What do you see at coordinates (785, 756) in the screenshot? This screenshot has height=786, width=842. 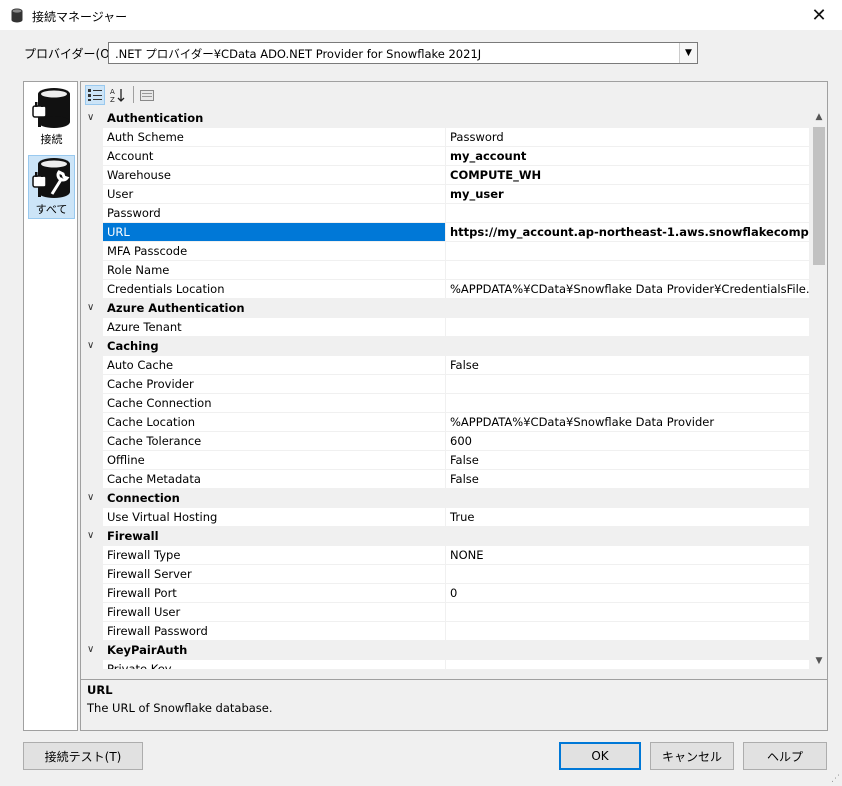 I see `help-button: ヘルプ` at bounding box center [785, 756].